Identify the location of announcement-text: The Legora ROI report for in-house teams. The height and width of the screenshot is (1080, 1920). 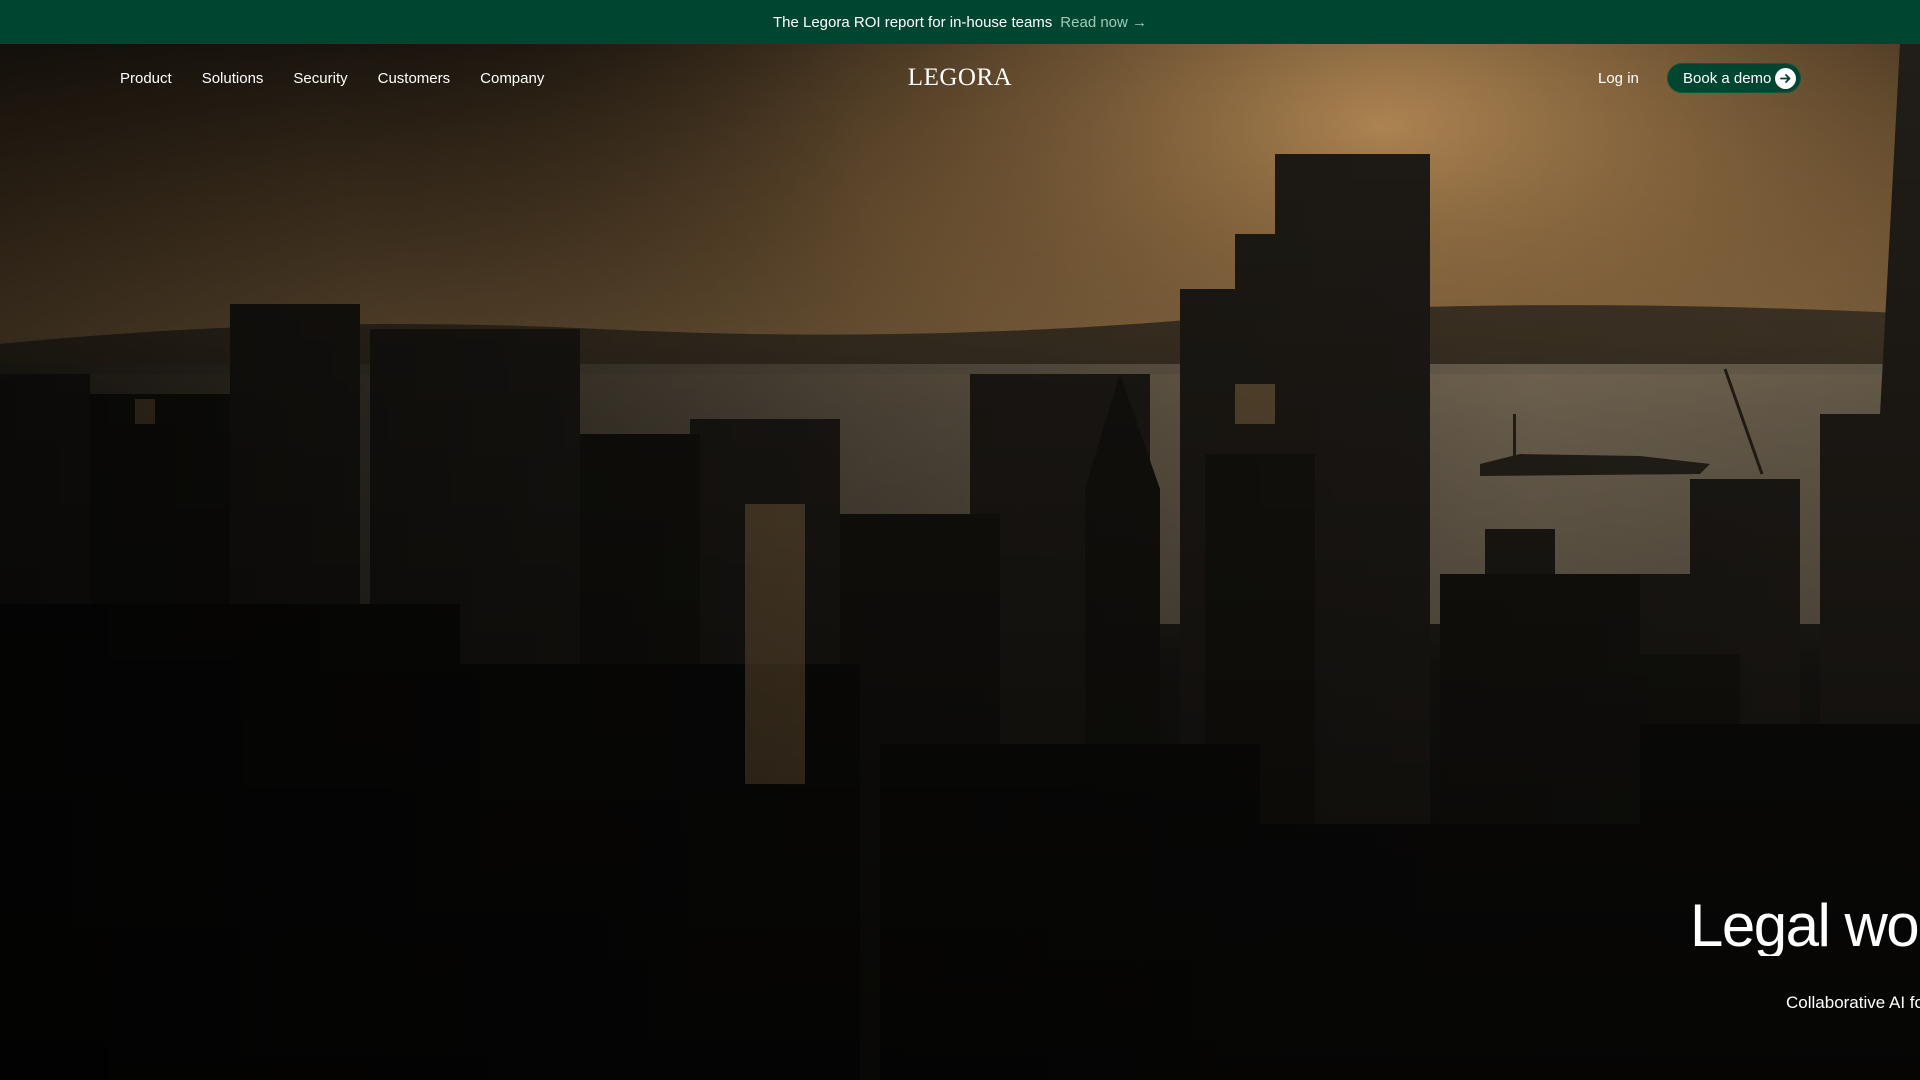
(912, 22).